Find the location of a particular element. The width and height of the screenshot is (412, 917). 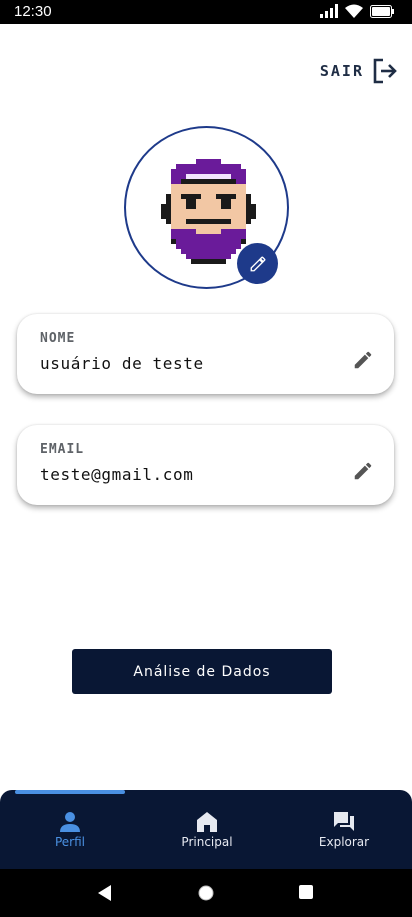

circle-home-icon is located at coordinates (206, 893).